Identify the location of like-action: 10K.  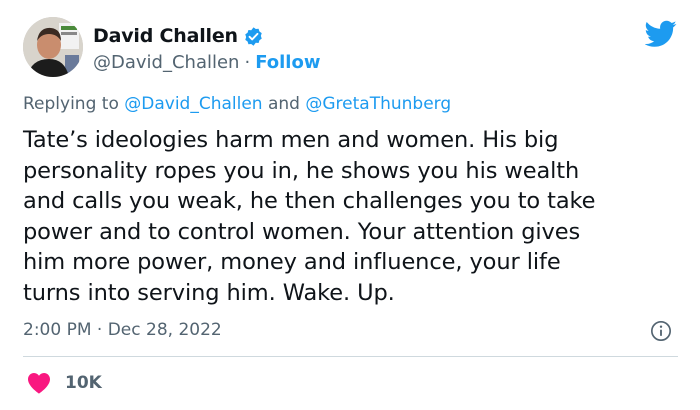
(64, 383).